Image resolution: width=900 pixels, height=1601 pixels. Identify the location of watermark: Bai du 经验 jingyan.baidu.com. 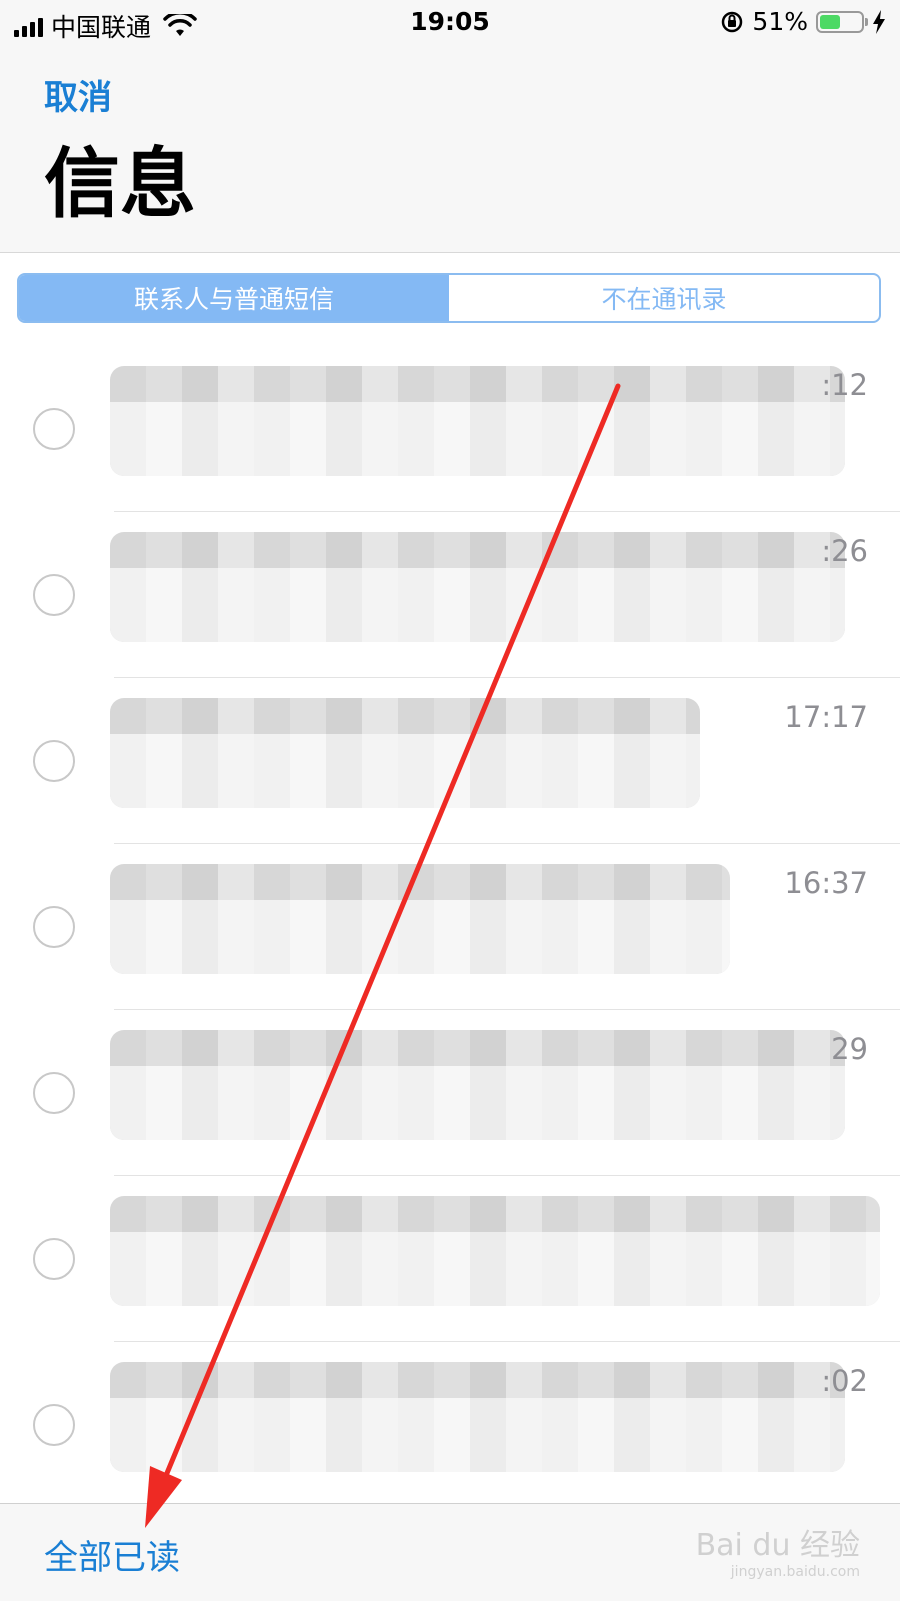
(778, 1550).